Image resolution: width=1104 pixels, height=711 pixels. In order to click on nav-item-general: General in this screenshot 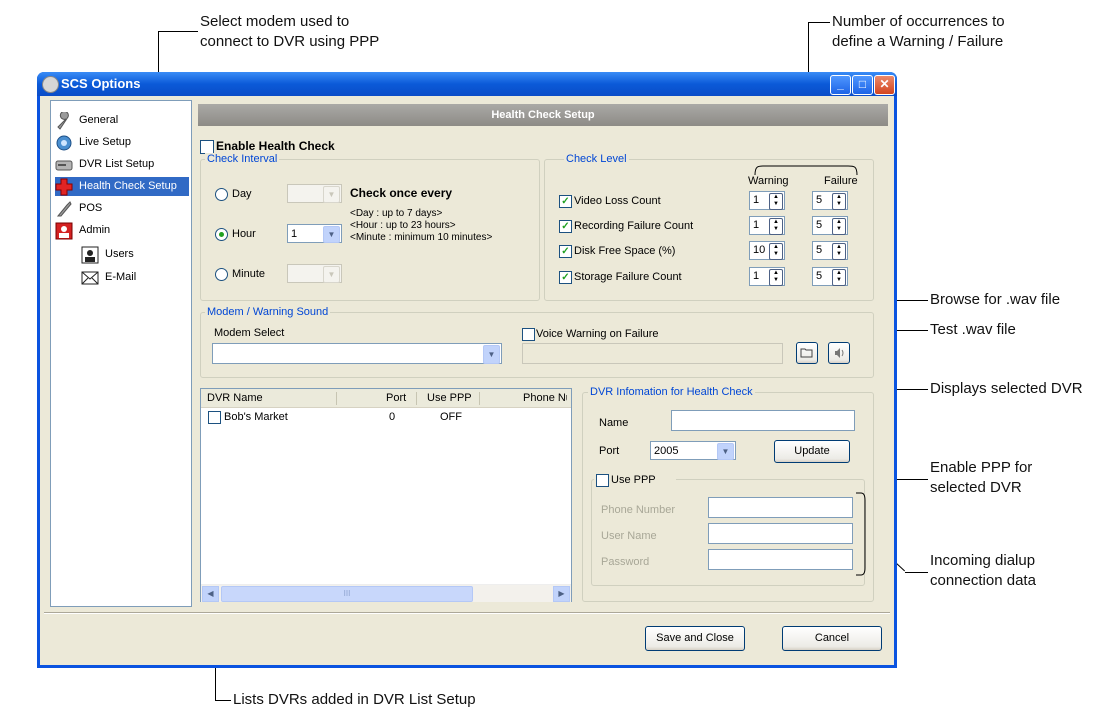, I will do `click(122, 120)`.